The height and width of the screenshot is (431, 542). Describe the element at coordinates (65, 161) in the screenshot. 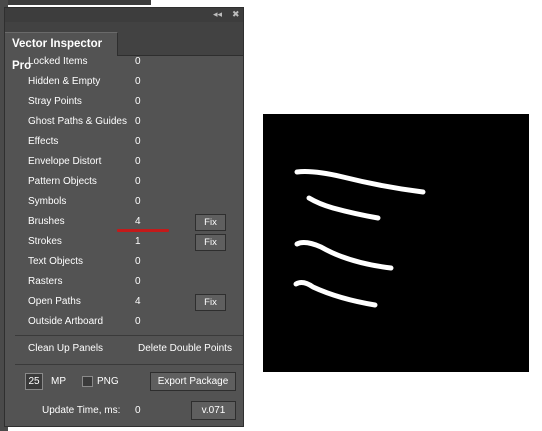

I see `stat-label: Envelope Distort` at that location.